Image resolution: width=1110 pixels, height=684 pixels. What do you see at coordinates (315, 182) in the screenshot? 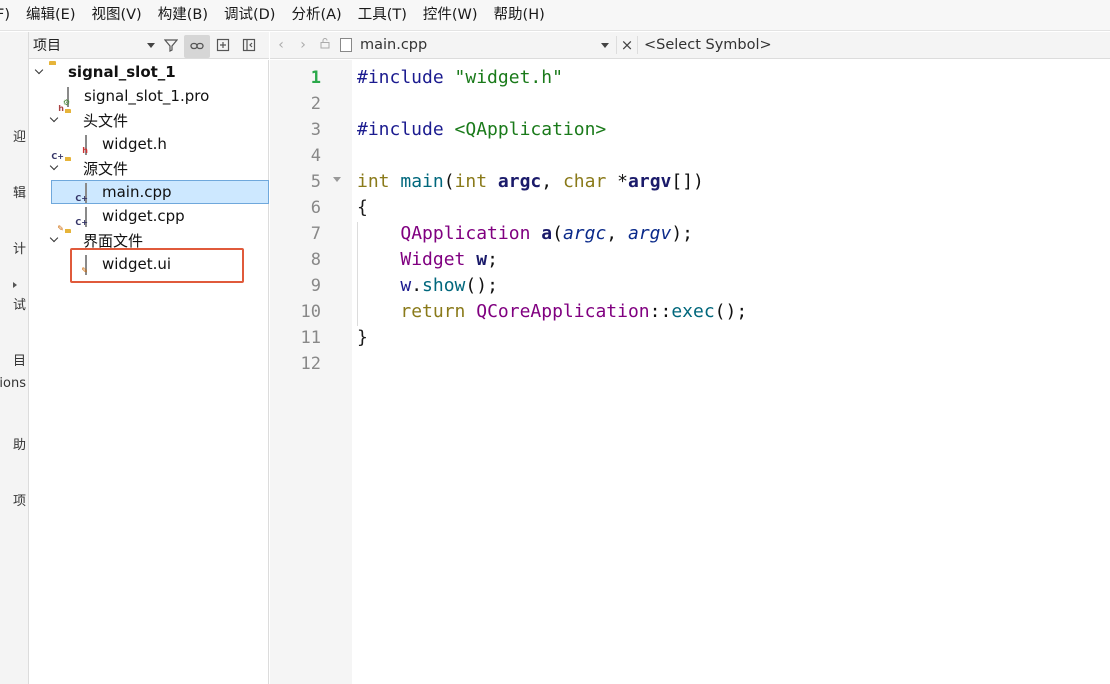
I see `line-number: 5` at bounding box center [315, 182].